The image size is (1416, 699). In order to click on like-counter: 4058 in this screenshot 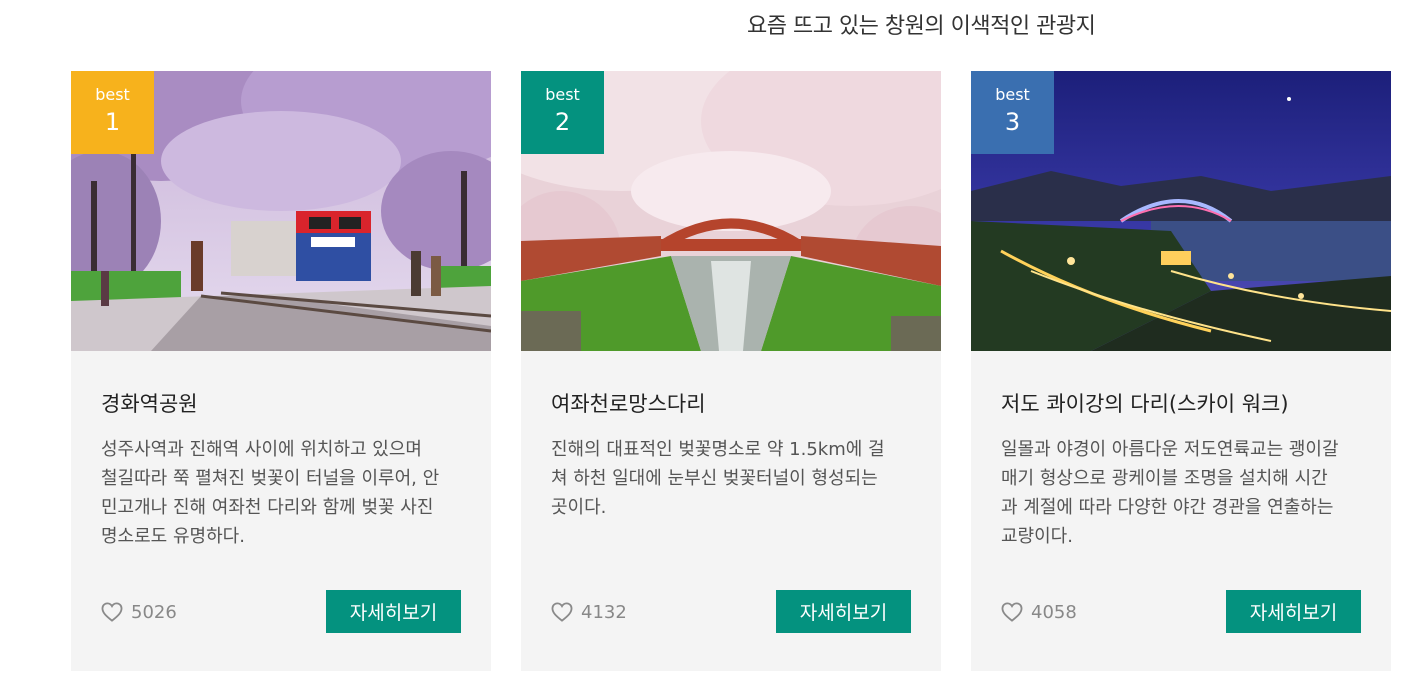, I will do `click(1039, 612)`.